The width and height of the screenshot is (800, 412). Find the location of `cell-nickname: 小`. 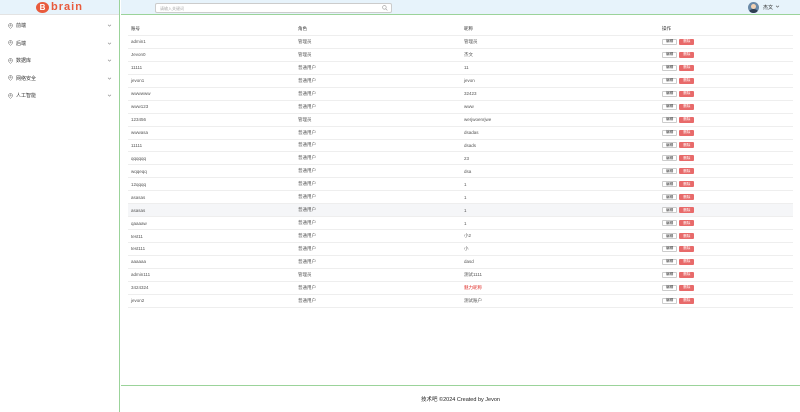

cell-nickname: 小 is located at coordinates (466, 248).